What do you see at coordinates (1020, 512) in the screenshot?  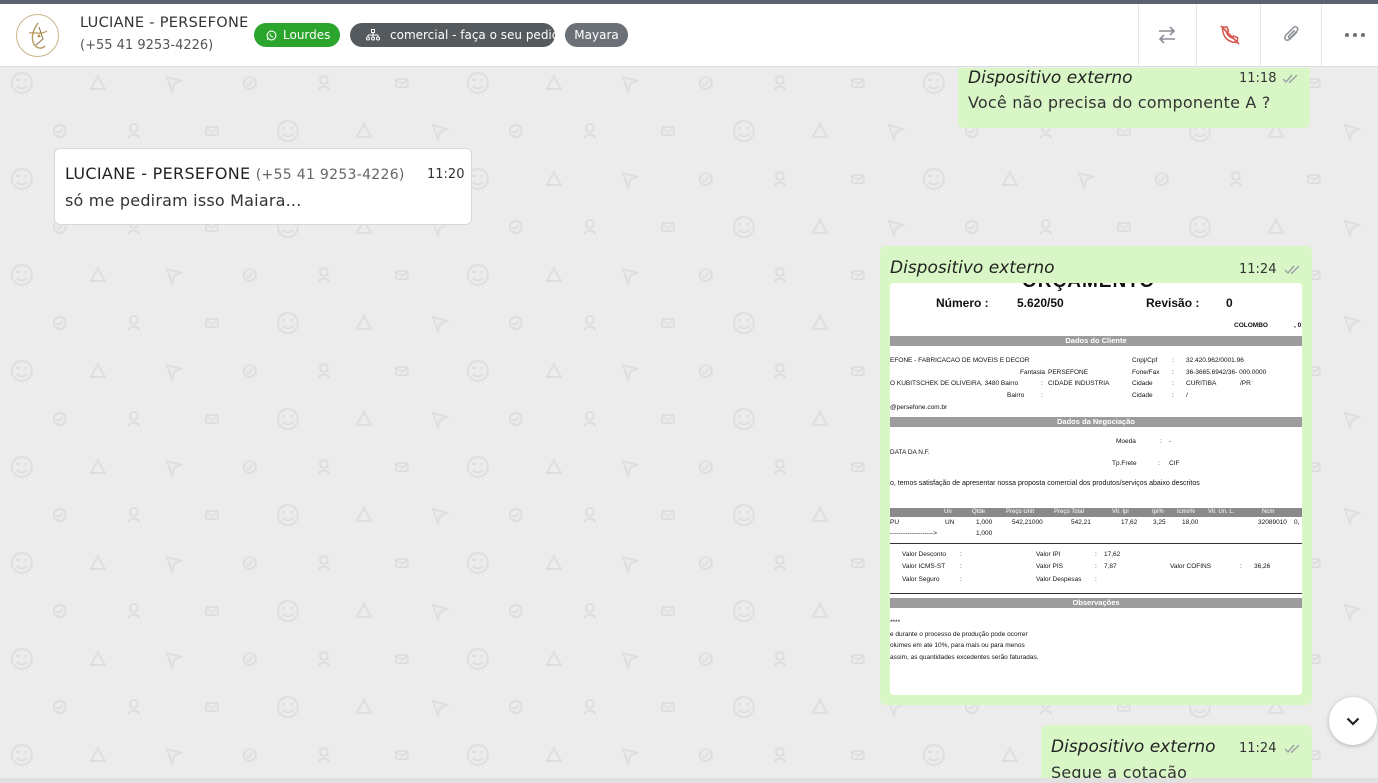 I see `doc-column-header: Preço Unit` at bounding box center [1020, 512].